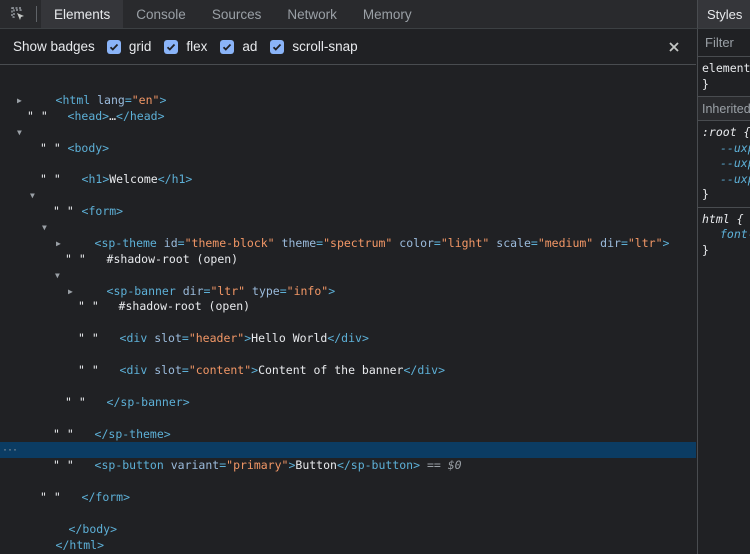 The height and width of the screenshot is (554, 750). What do you see at coordinates (387, 14) in the screenshot?
I see `tab-memory: Memory` at bounding box center [387, 14].